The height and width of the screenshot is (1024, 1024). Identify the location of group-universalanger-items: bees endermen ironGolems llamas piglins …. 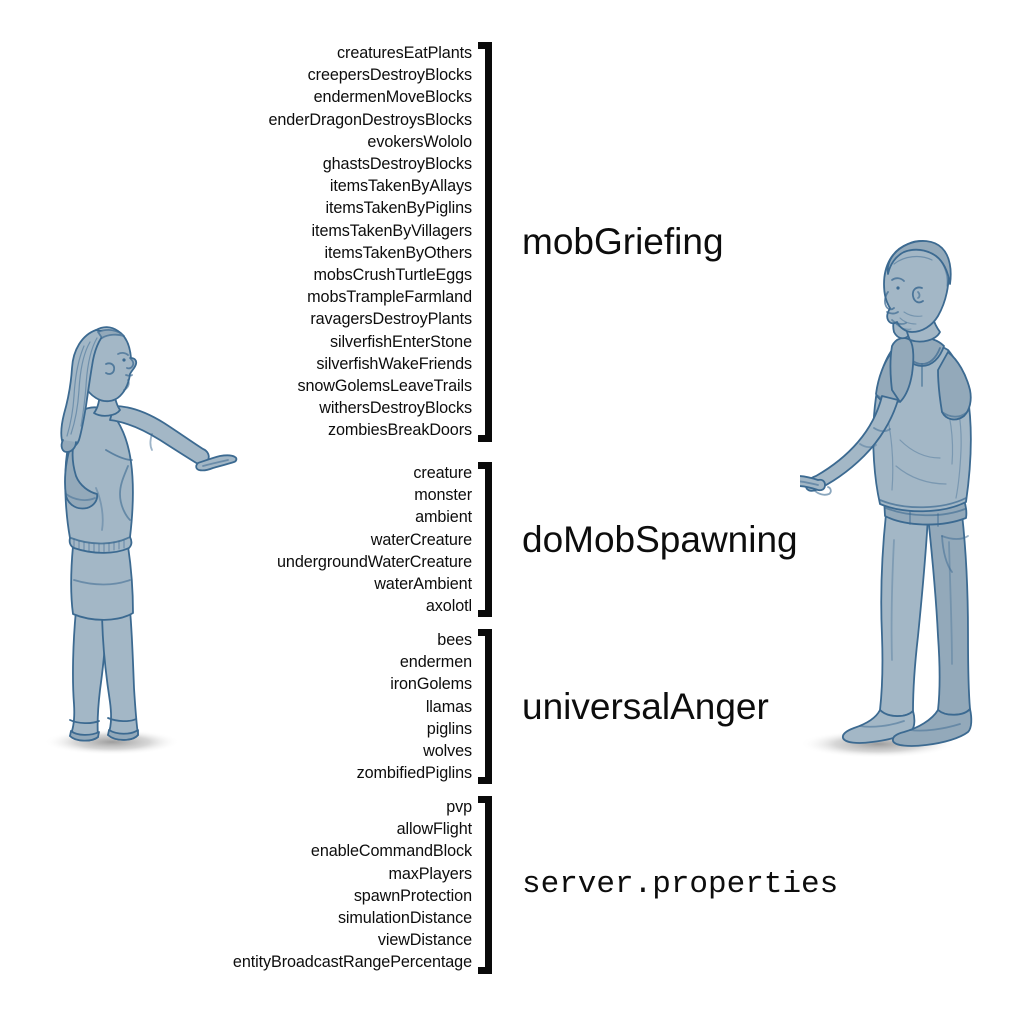
(342, 706).